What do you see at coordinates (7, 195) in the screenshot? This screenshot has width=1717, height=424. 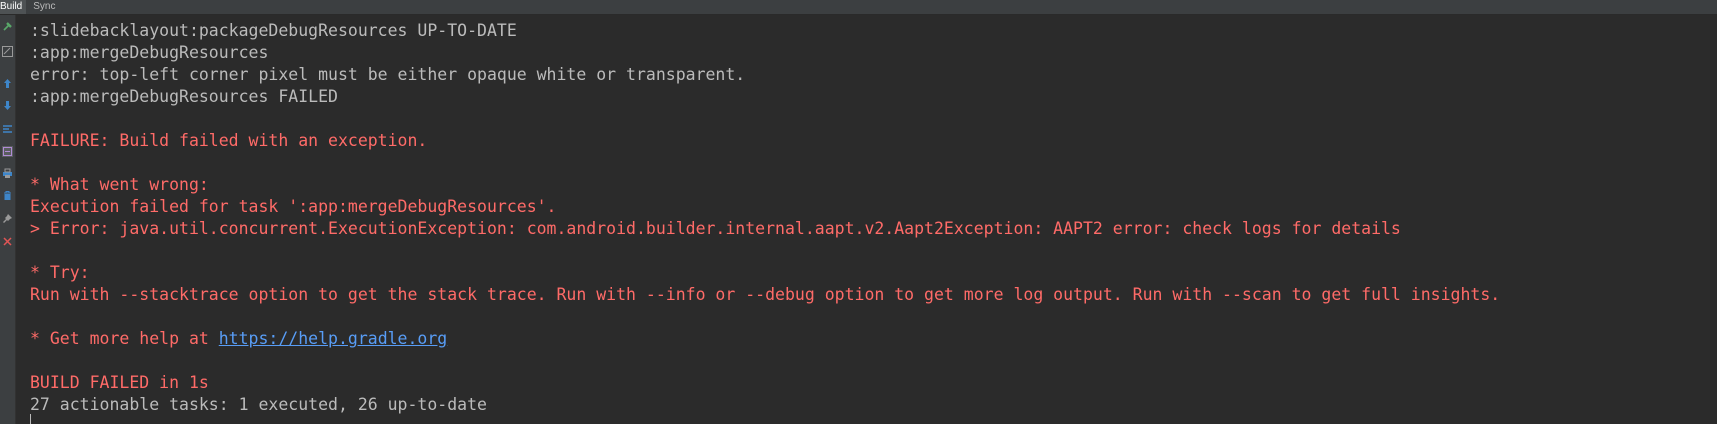 I see `trash-icon` at bounding box center [7, 195].